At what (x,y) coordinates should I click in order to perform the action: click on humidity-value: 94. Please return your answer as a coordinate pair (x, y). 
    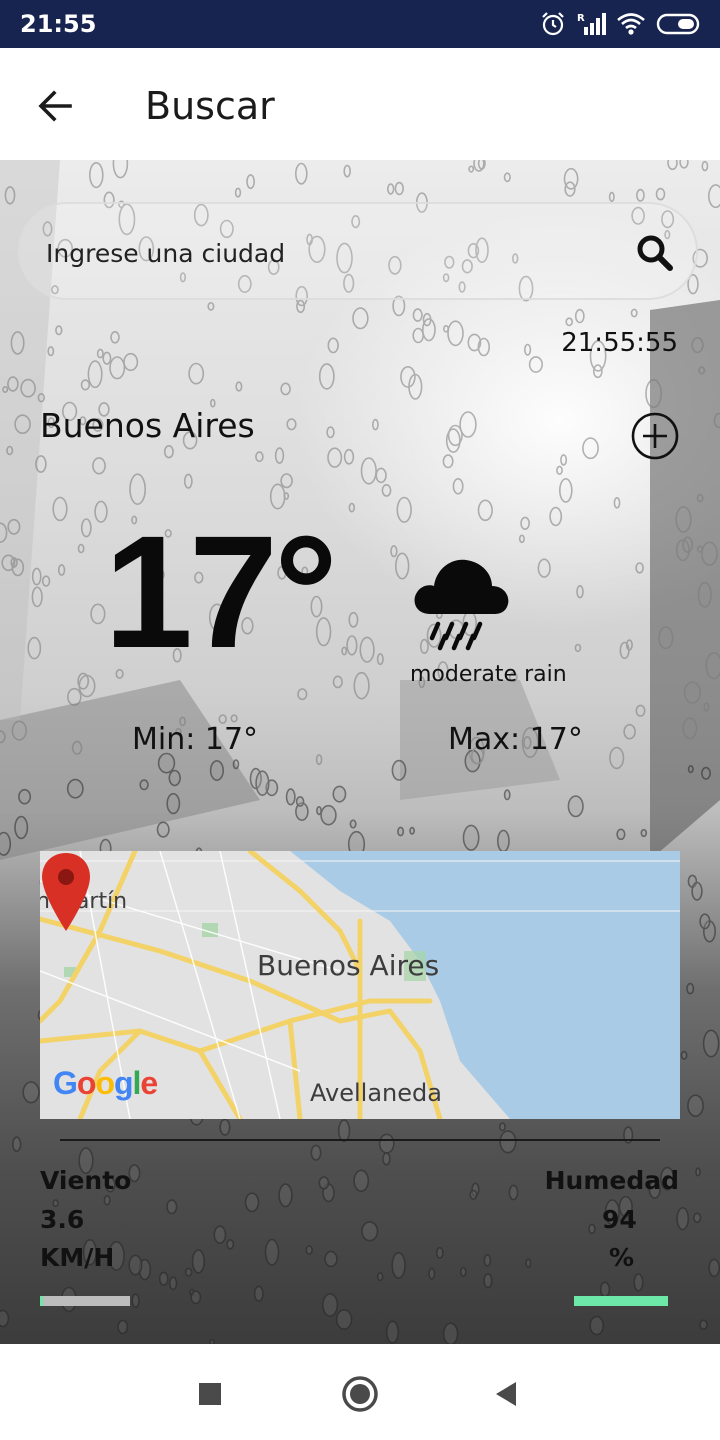
    Looking at the image, I should click on (619, 1219).